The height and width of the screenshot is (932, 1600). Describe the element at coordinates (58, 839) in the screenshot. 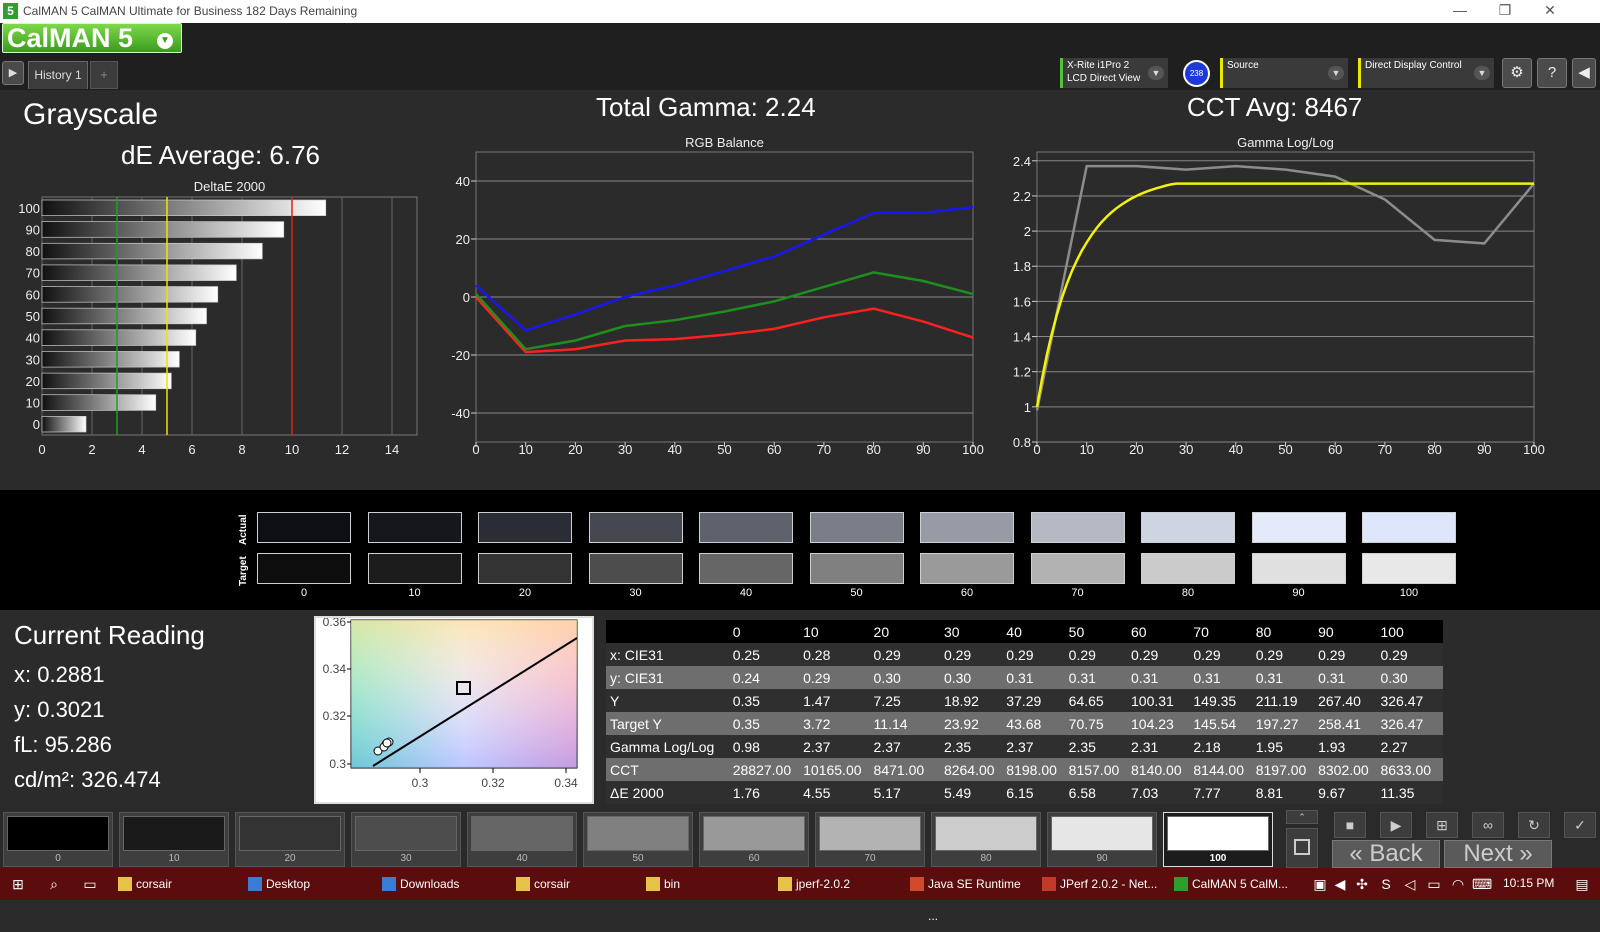

I see `patch-button: 0` at that location.